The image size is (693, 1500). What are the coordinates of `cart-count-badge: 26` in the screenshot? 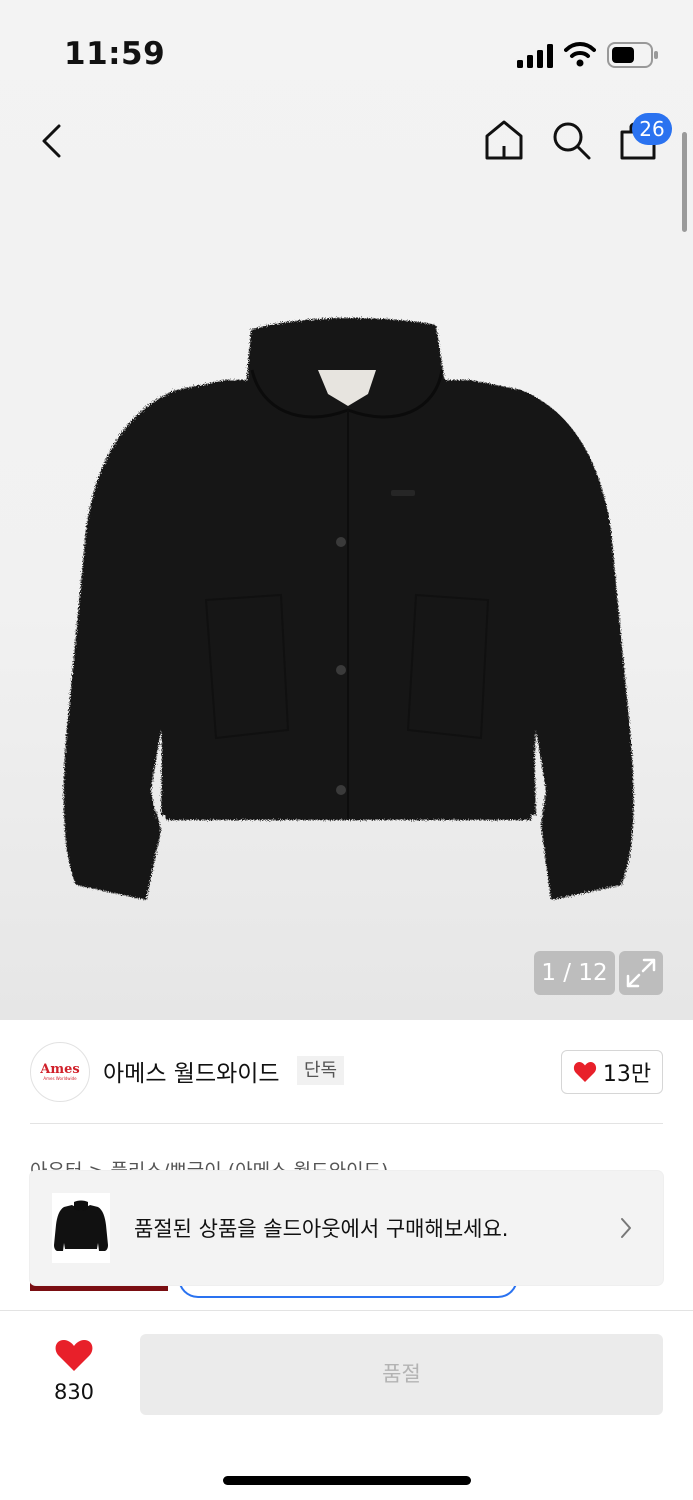 It's located at (652, 129).